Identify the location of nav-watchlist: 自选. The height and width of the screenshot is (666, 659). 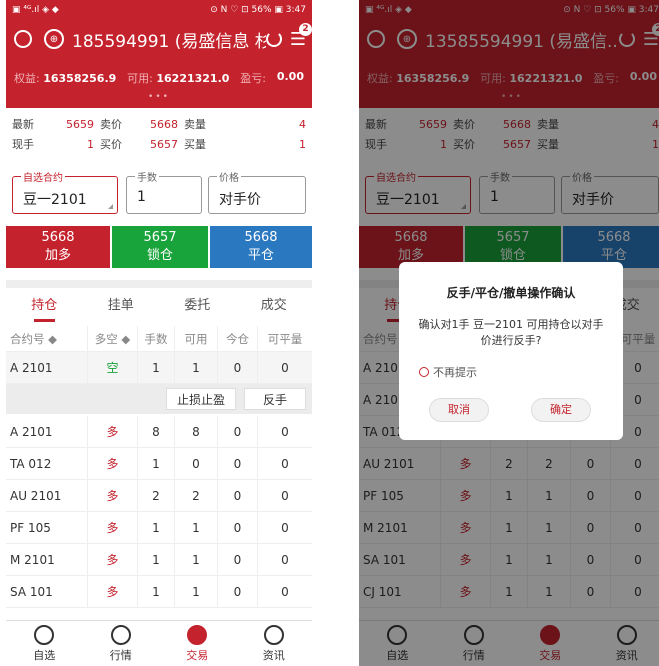
(44, 643).